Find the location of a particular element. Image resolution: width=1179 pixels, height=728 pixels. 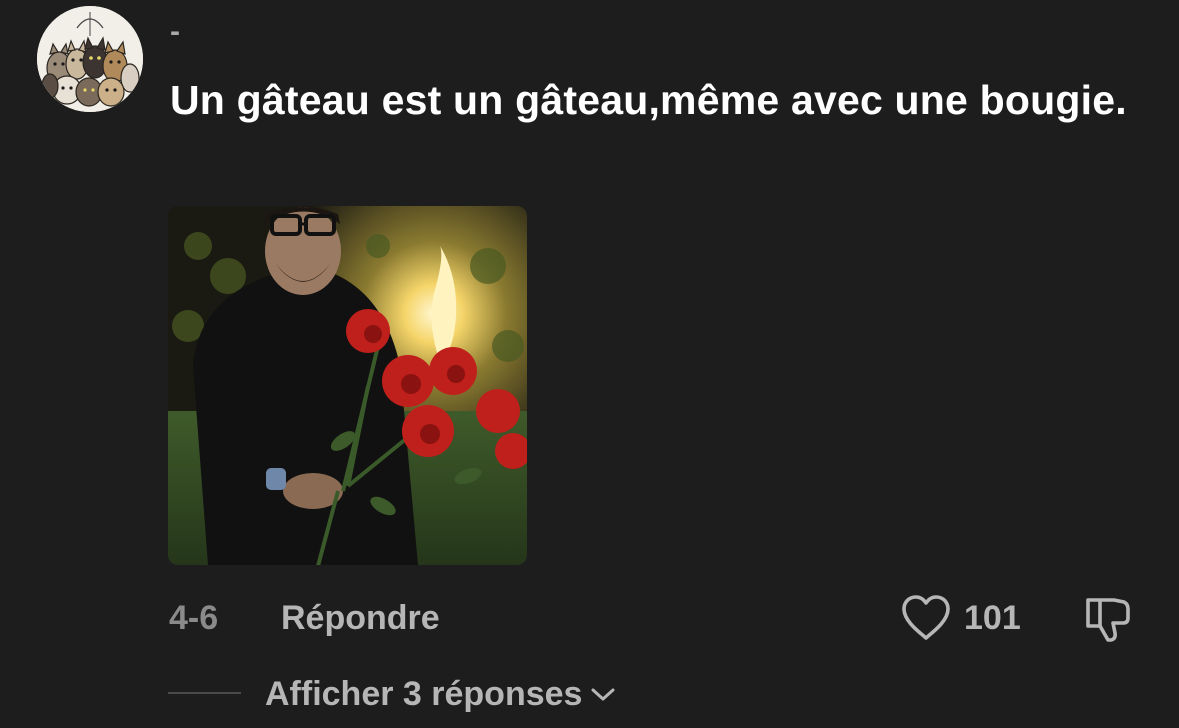

reply-button: Répondre is located at coordinates (360, 618).